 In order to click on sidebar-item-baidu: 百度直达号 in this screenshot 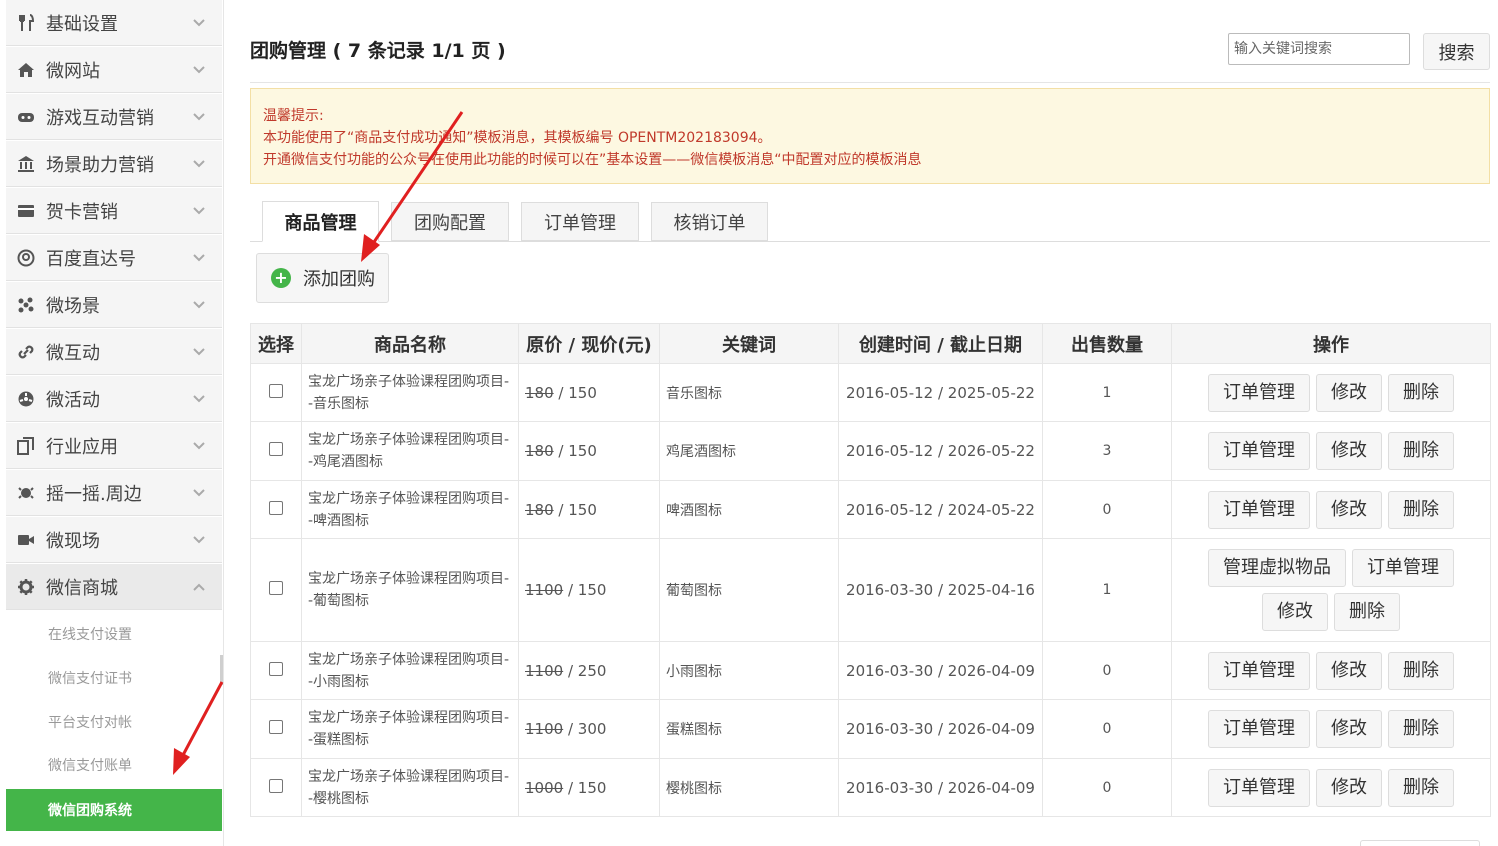, I will do `click(114, 258)`.